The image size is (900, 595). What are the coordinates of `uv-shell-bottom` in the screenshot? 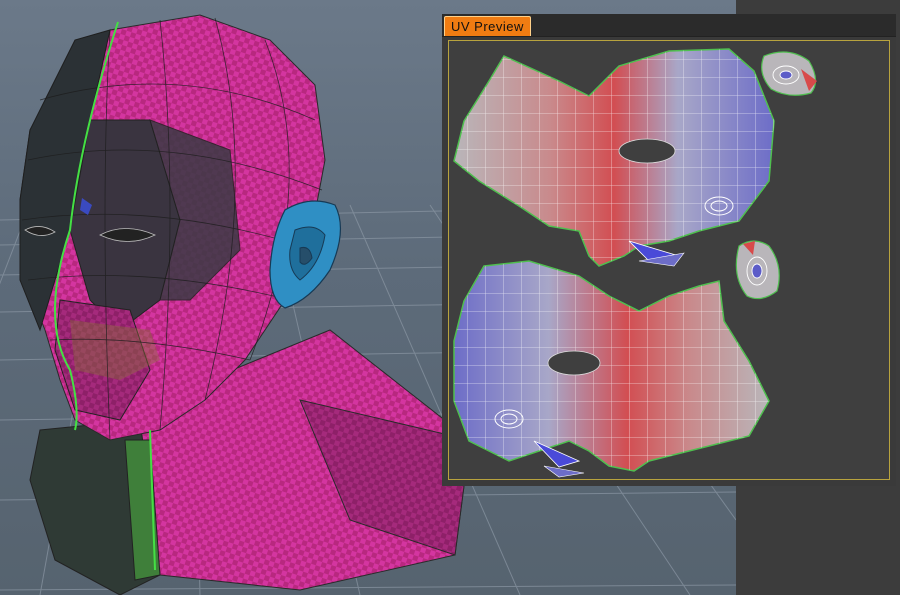 It's located at (611, 366).